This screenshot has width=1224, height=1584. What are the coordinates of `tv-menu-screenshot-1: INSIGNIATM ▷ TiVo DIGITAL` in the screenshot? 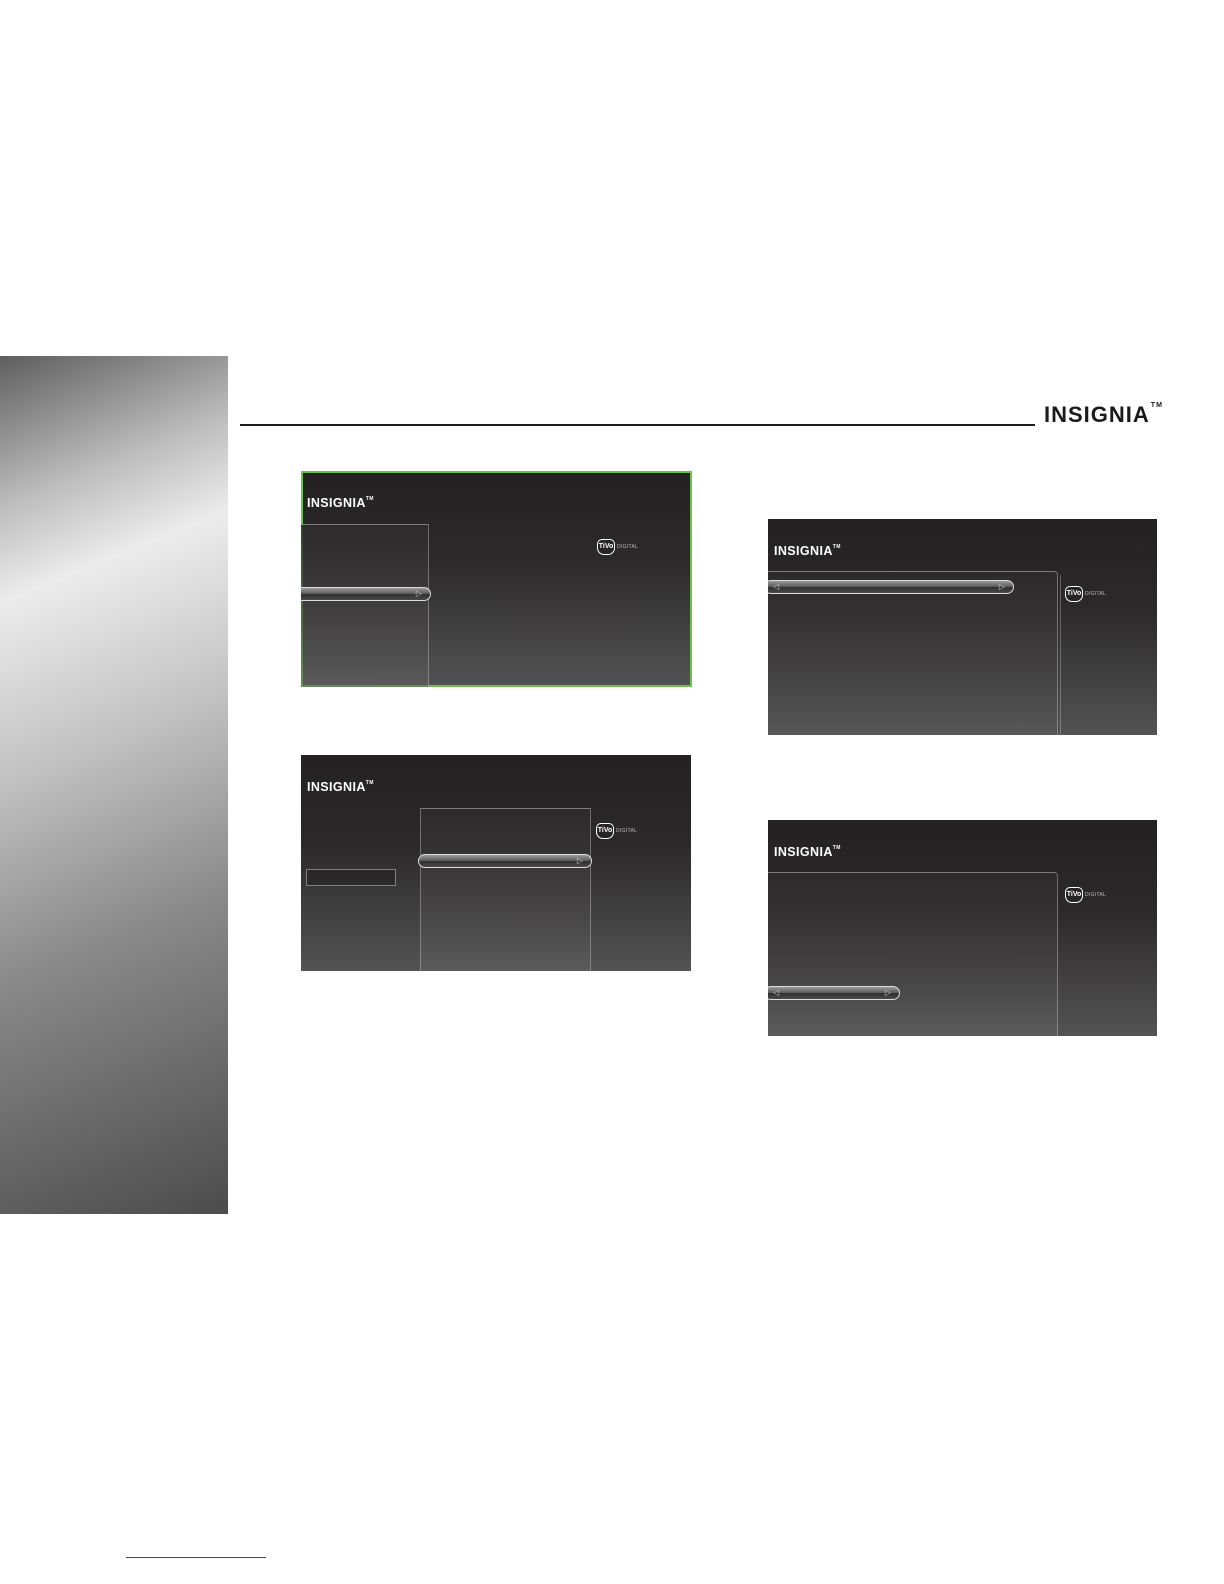 It's located at (496, 579).